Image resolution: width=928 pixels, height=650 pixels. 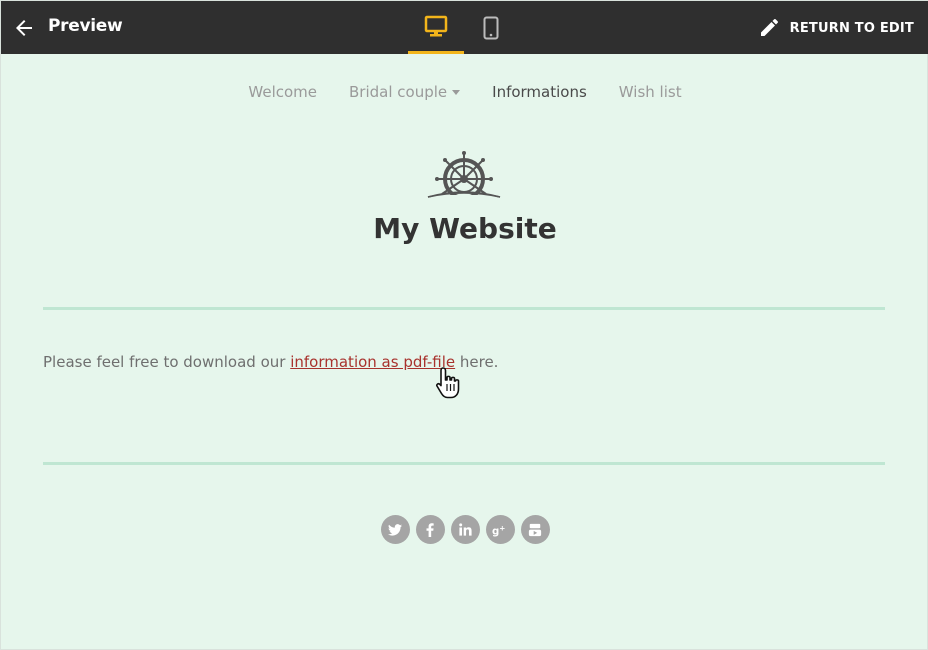 I want to click on info-text-before: Please feel free to download our, so click(x=167, y=362).